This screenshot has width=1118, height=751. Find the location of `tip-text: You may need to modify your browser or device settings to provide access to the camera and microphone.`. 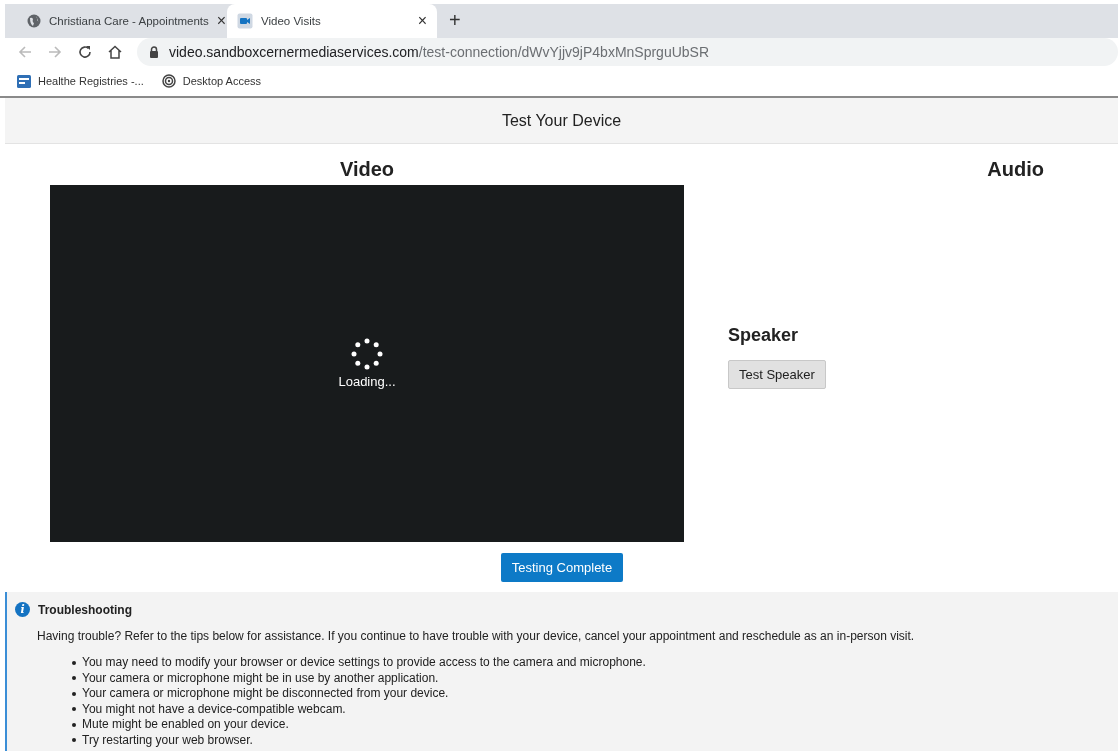

tip-text: You may need to modify your browser or device settings to provide access to the camera and microphone. is located at coordinates (364, 663).